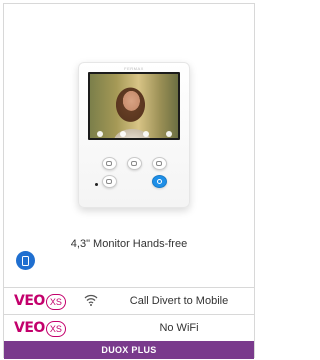 The width and height of the screenshot is (320, 360). Describe the element at coordinates (159, 163) in the screenshot. I see `monitor-button-camera-icon` at that location.